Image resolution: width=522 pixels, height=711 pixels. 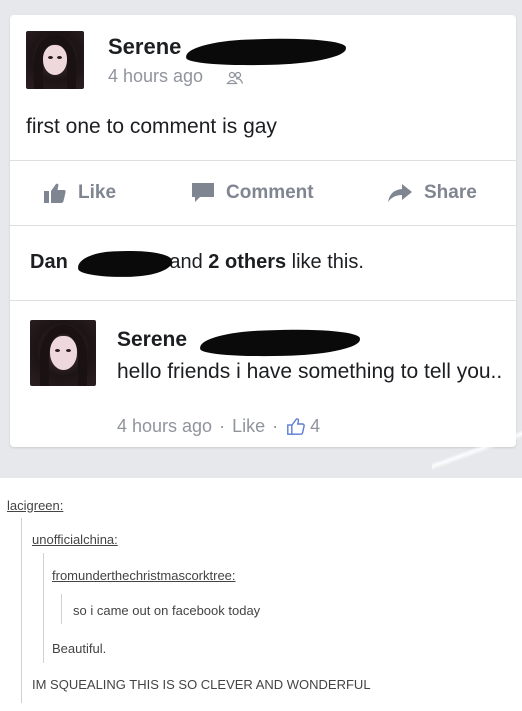 What do you see at coordinates (167, 610) in the screenshot?
I see `thread-post-text: so i came out on facebook today` at bounding box center [167, 610].